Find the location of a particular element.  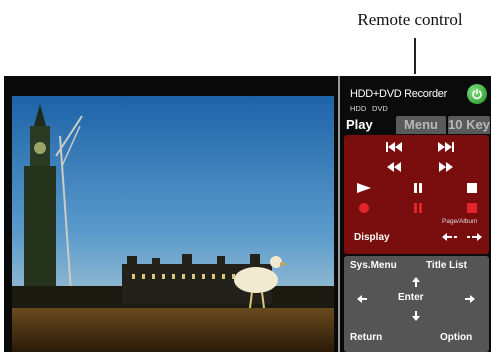

stop-button is located at coordinates (472, 188).